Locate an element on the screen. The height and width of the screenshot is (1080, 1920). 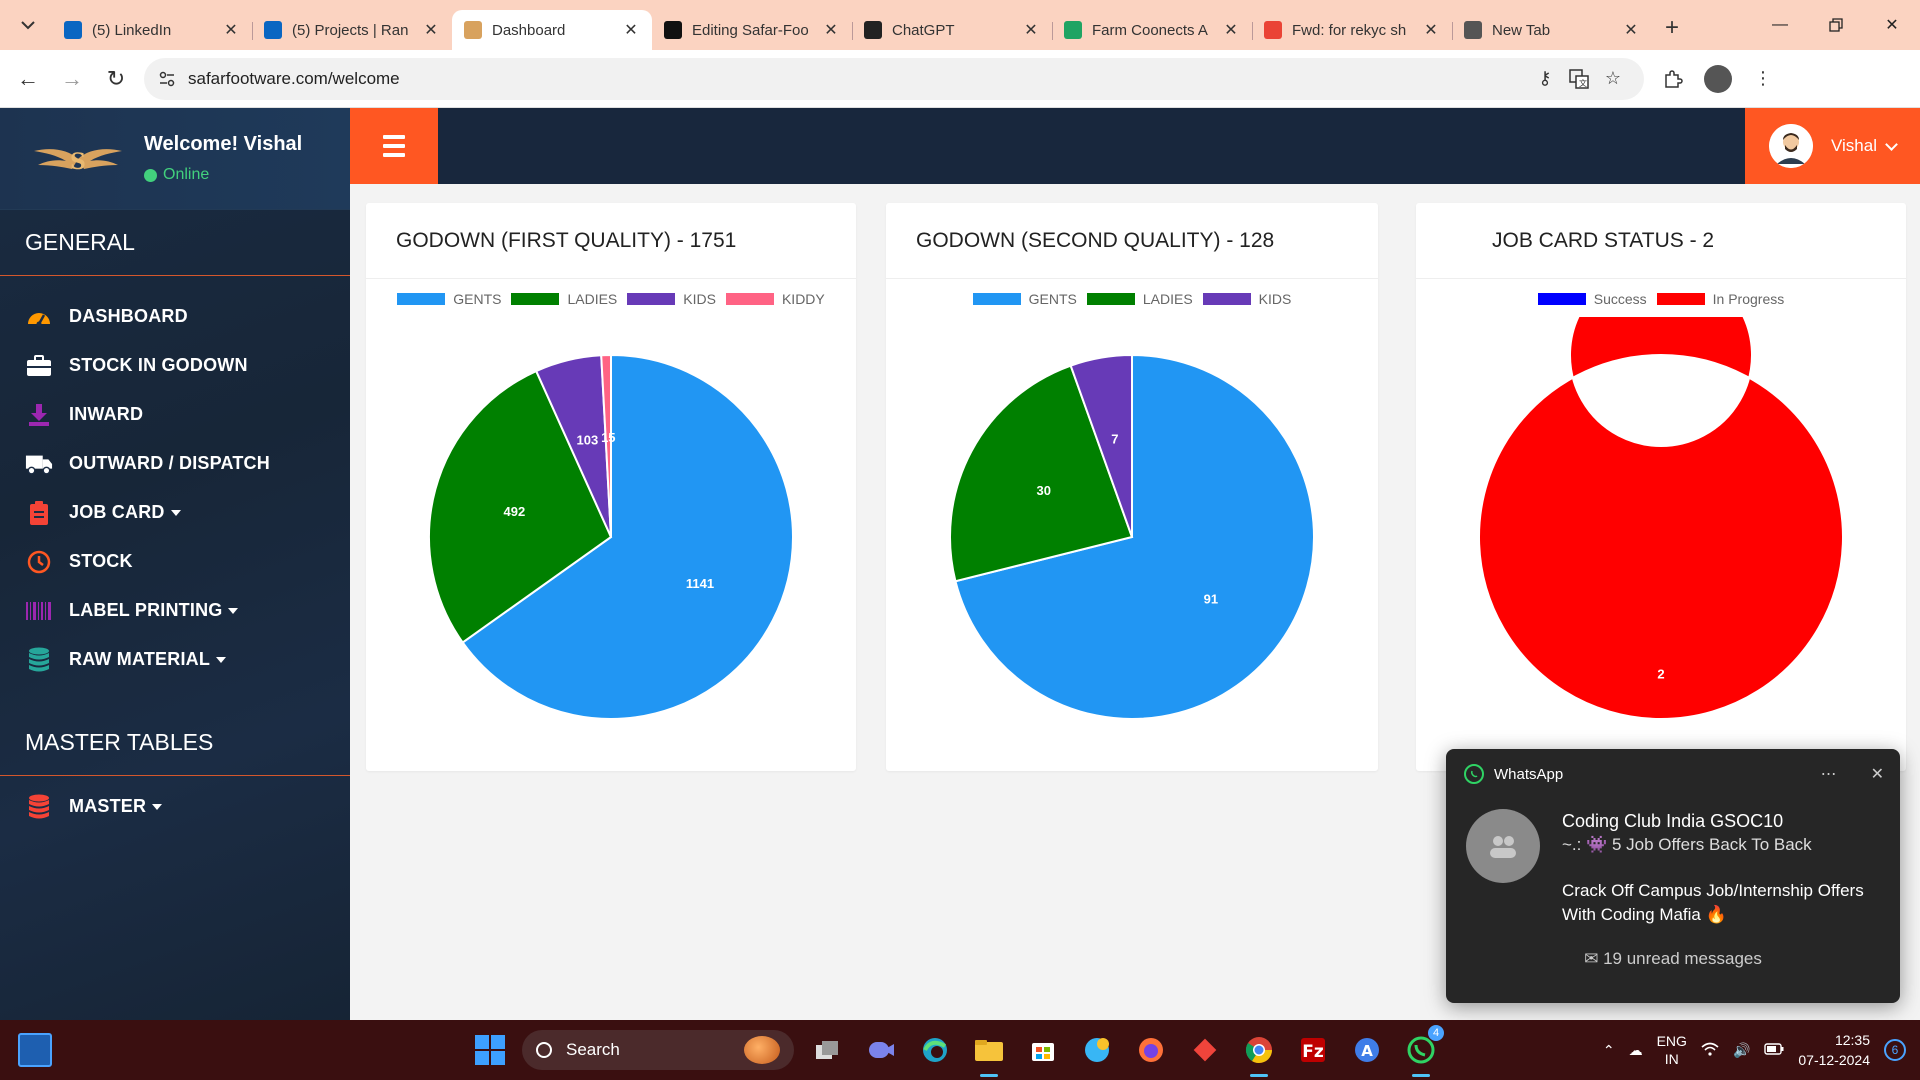
svg-text: S is located at coordinates (78, 162).